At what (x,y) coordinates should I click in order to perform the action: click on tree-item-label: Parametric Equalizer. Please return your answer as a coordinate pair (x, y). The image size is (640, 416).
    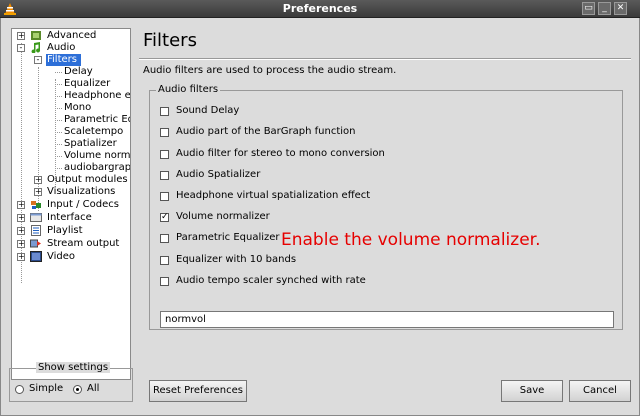
    Looking at the image, I should click on (97, 119).